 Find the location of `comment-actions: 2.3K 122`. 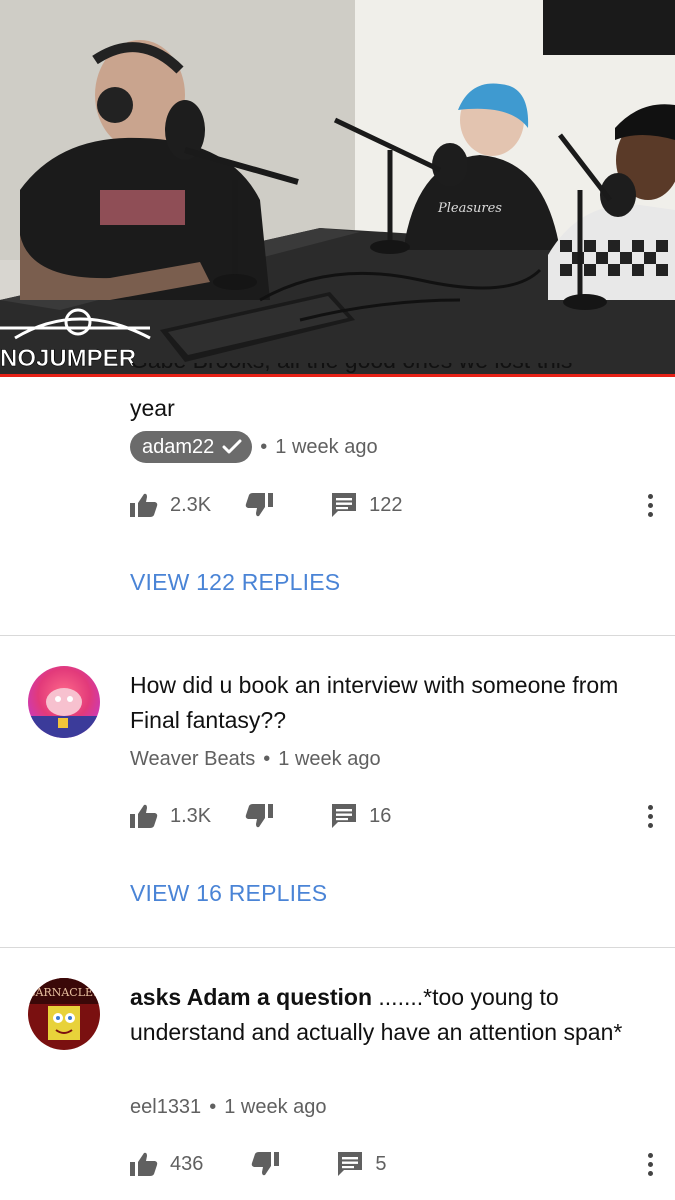

comment-actions: 2.3K 122 is located at coordinates (395, 505).